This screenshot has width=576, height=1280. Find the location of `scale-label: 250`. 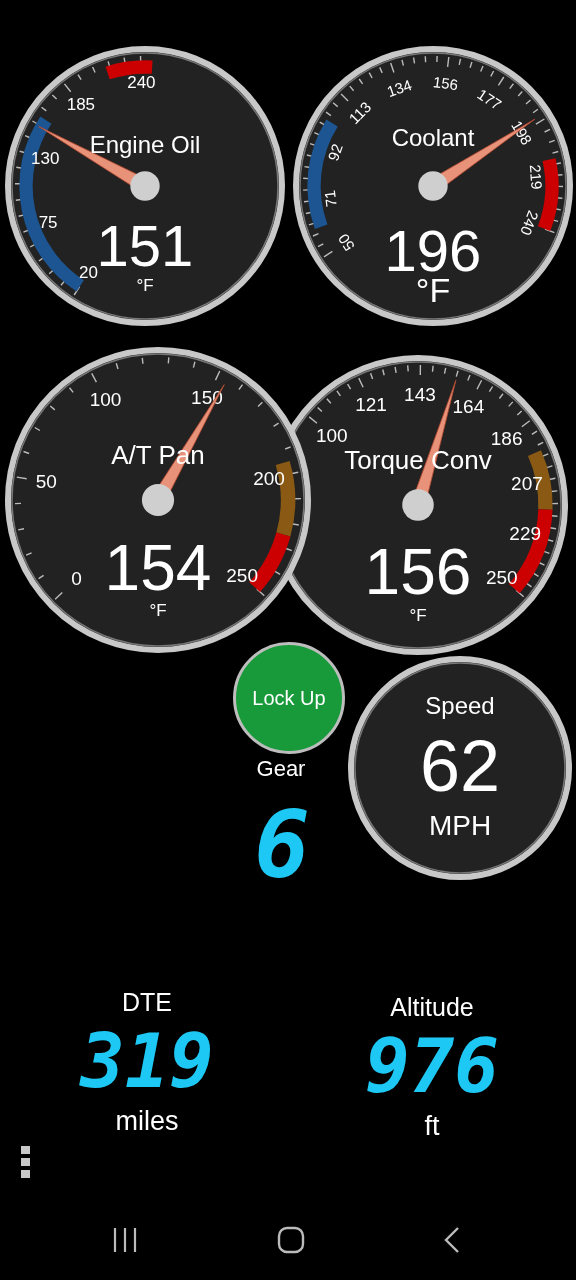

scale-label: 250 is located at coordinates (501, 578).